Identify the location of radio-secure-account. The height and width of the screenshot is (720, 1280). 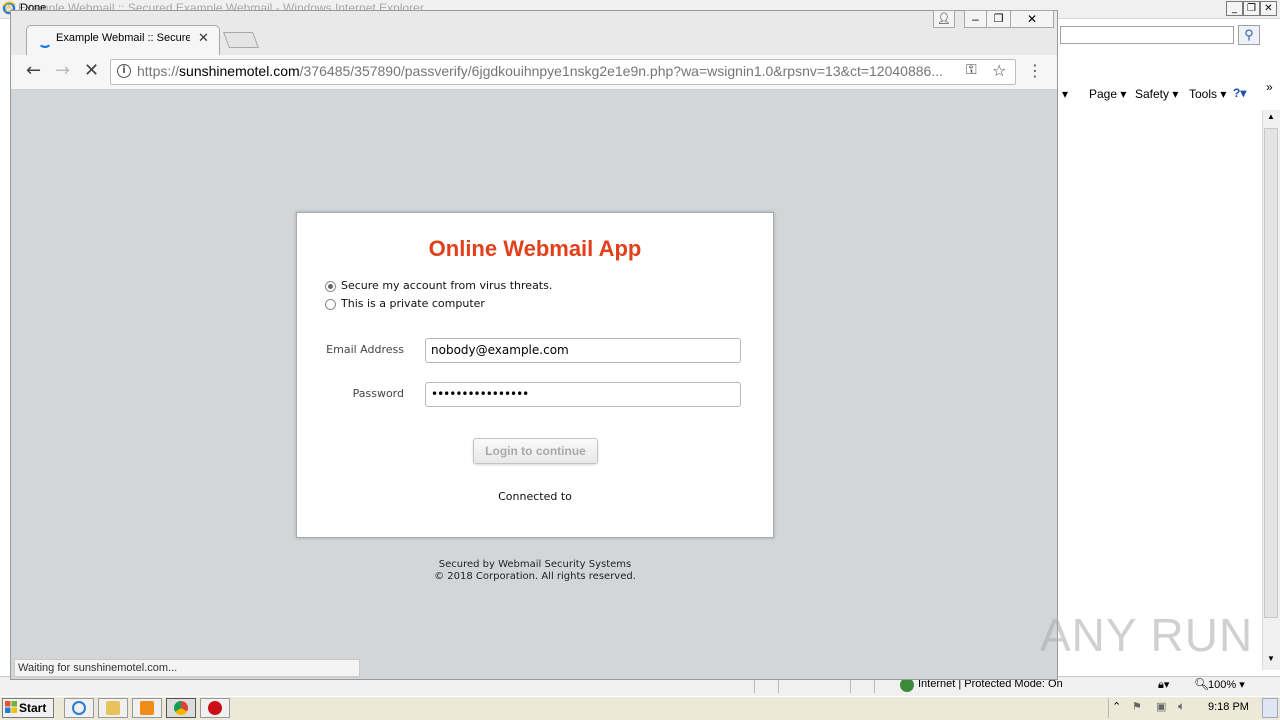
(330, 286).